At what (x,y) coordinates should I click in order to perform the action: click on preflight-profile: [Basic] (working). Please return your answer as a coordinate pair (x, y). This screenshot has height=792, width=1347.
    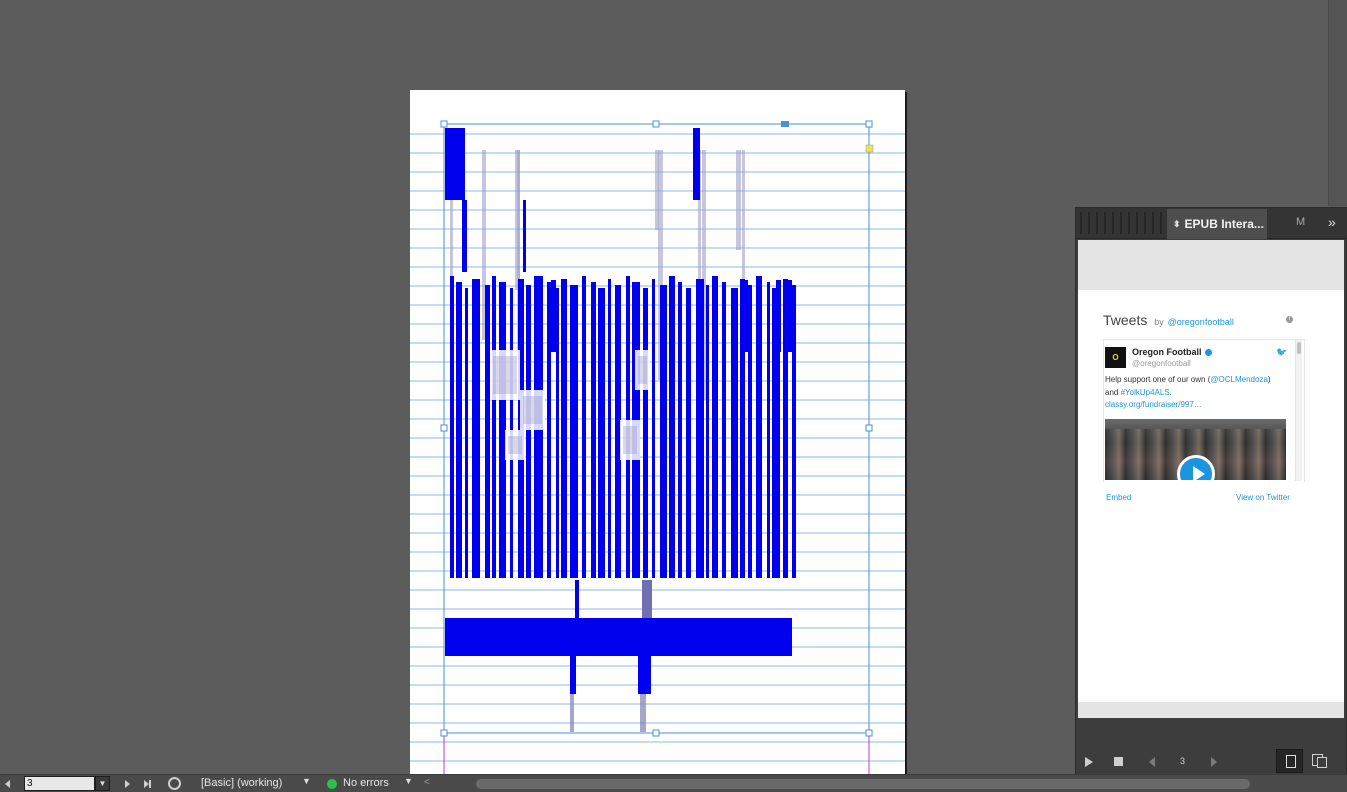
    Looking at the image, I should click on (241, 783).